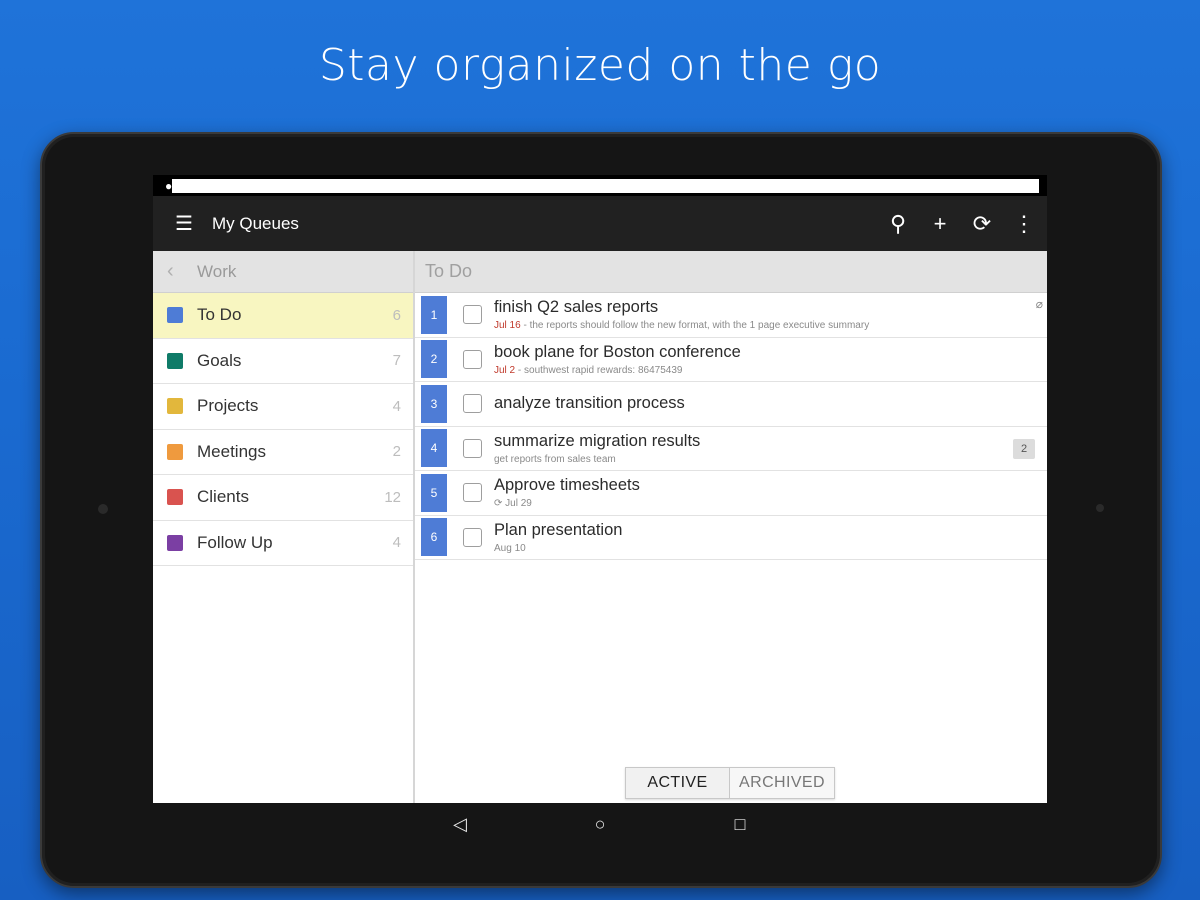 The image size is (1200, 900). Describe the element at coordinates (434, 403) in the screenshot. I see `task-priority-number: 3` at that location.